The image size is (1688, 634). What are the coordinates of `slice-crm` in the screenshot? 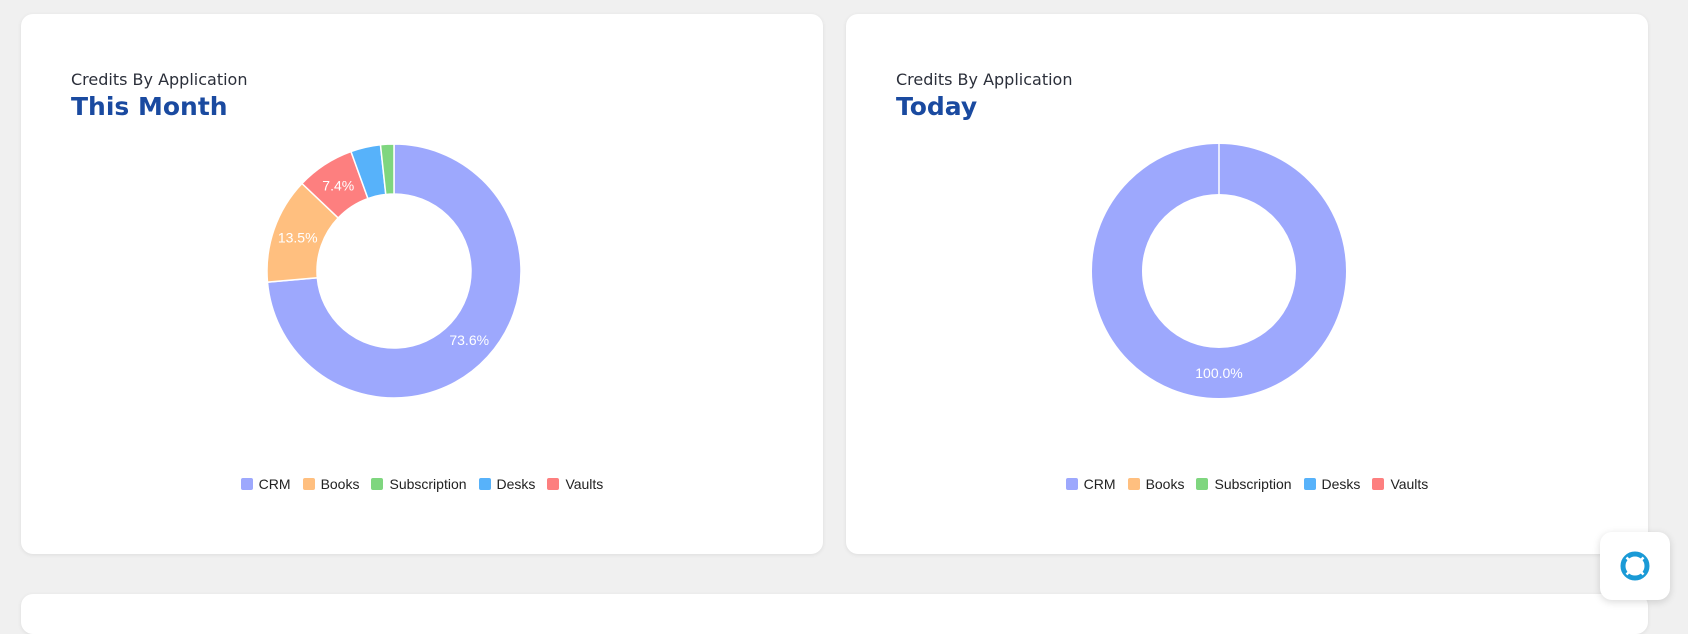 It's located at (1219, 271).